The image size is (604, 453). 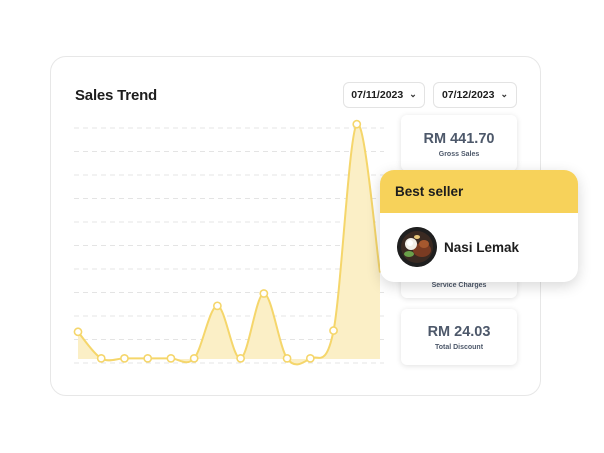 What do you see at coordinates (459, 332) in the screenshot?
I see `total-discount-value: RM 24.03` at bounding box center [459, 332].